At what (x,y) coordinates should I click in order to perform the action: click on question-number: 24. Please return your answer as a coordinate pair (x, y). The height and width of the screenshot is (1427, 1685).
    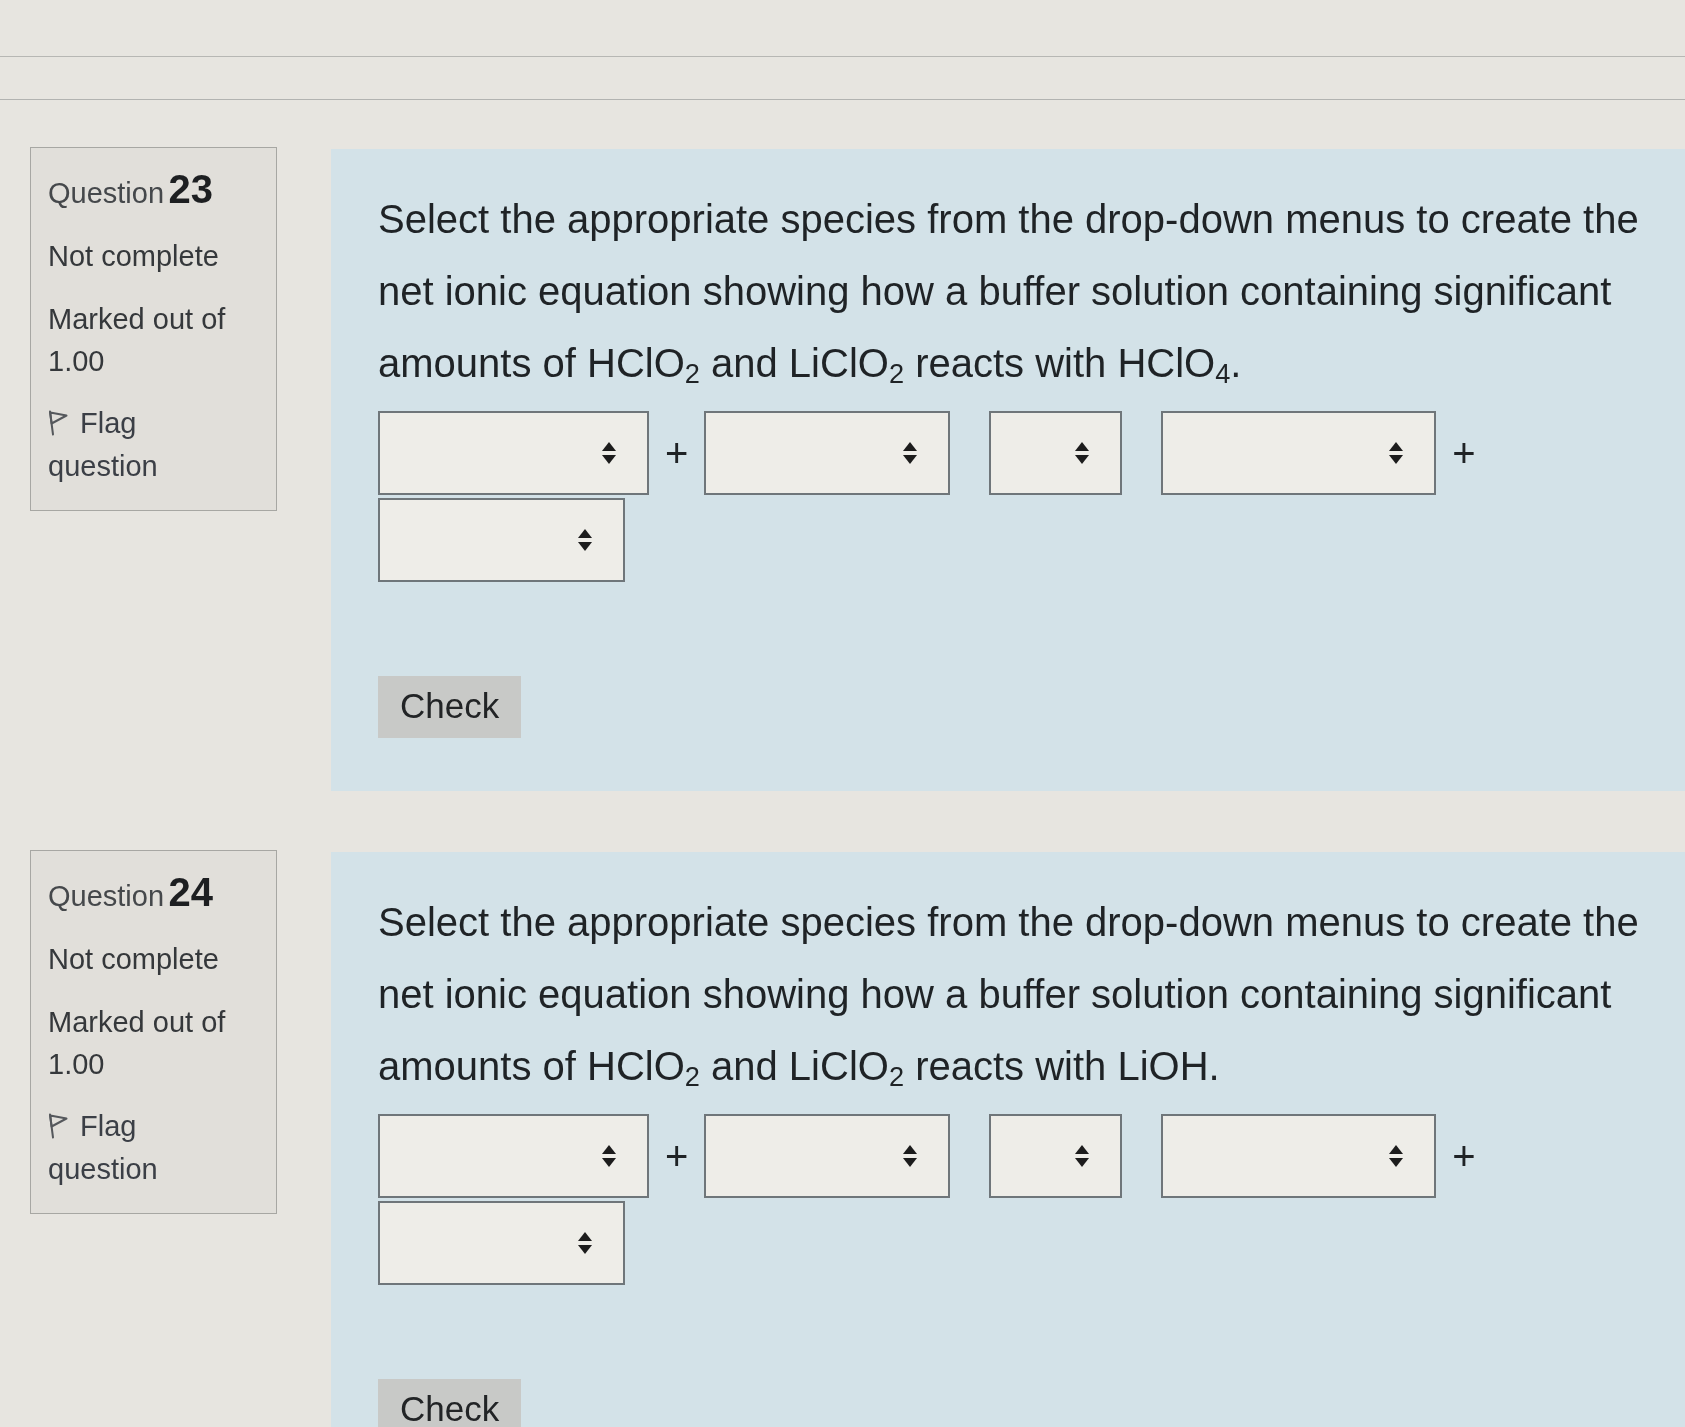
    Looking at the image, I should click on (191, 892).